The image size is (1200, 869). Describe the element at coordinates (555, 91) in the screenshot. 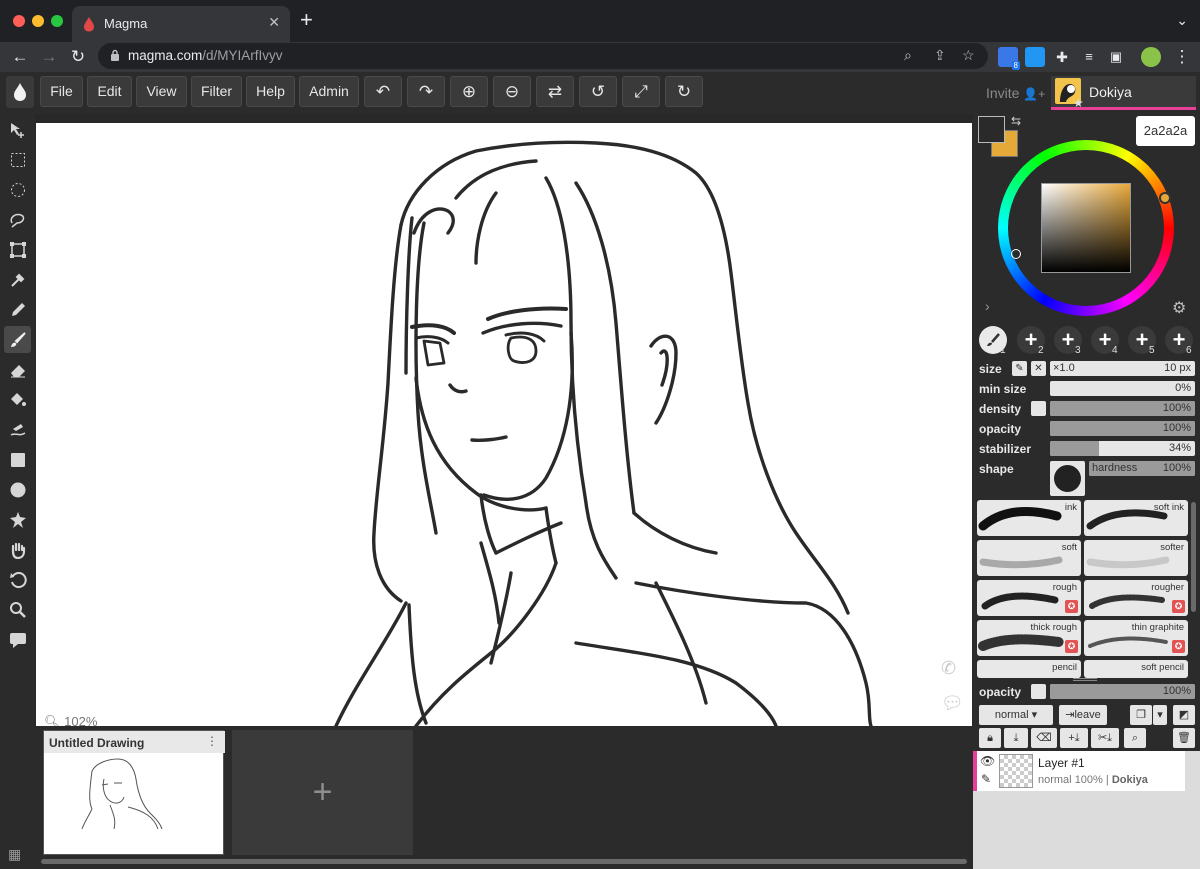

I see `flip-icon: ⇄` at that location.